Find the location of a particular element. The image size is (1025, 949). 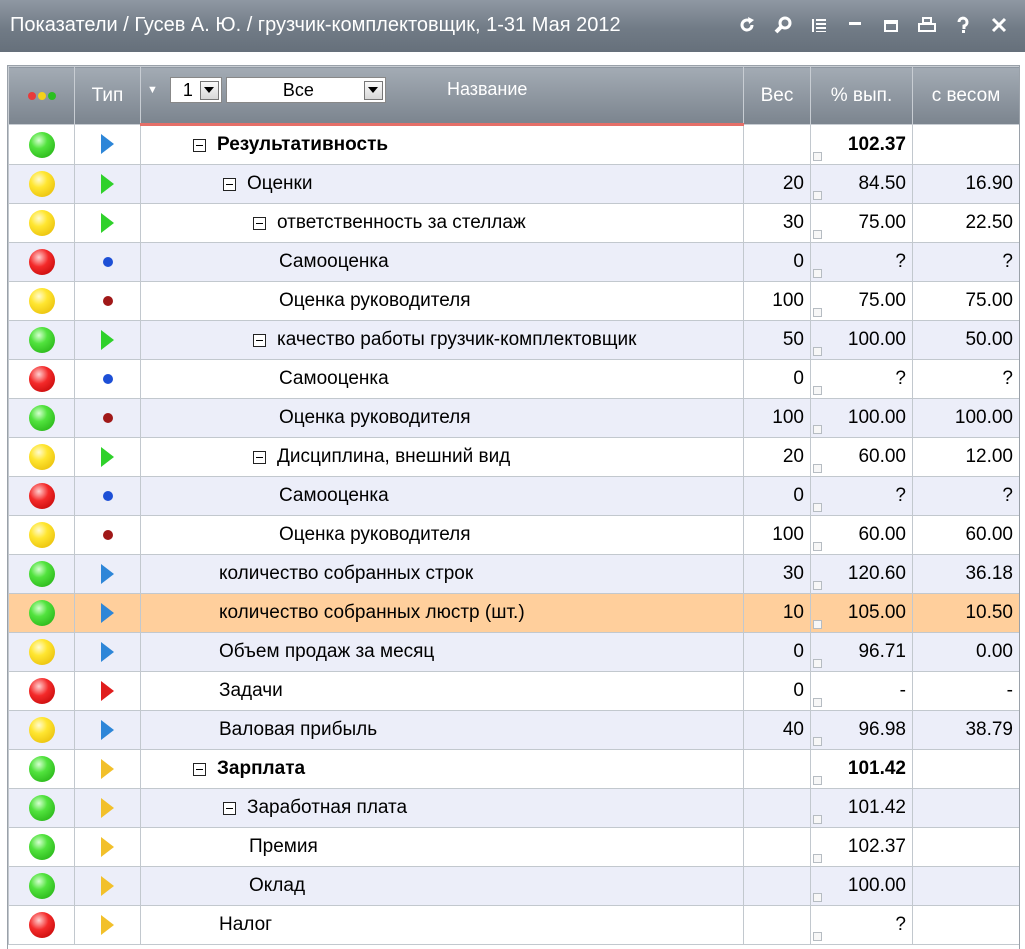

name-cell: Оценки is located at coordinates (442, 184).